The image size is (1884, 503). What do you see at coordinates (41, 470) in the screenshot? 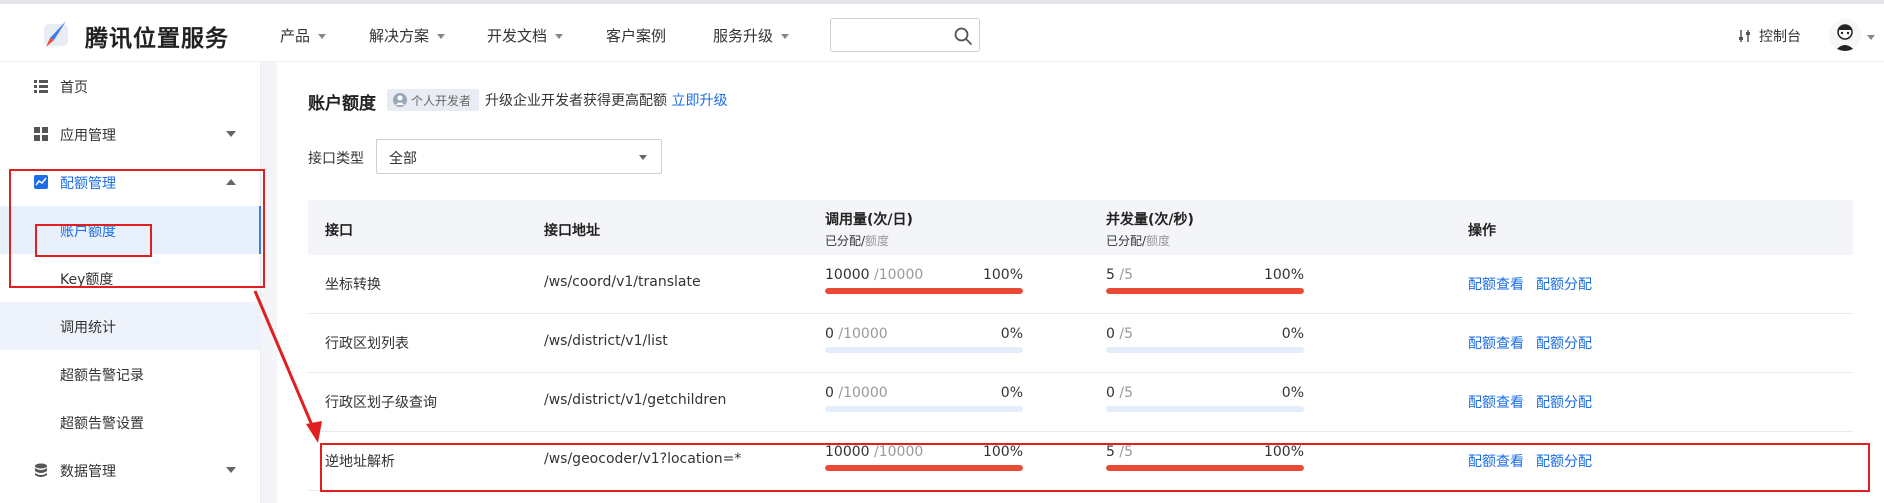
I see `database-icon` at bounding box center [41, 470].